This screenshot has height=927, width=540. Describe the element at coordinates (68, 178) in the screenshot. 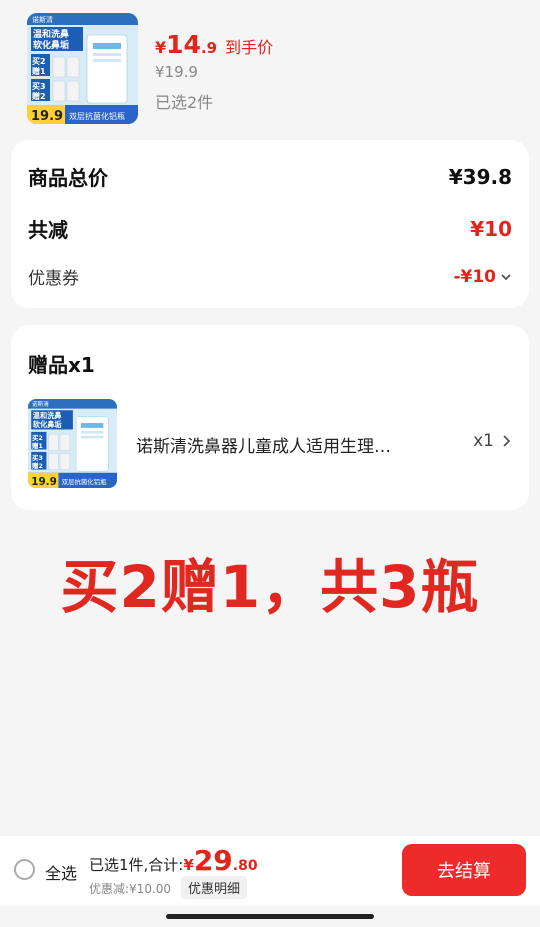

I see `goods-total-label: 商品总价` at that location.